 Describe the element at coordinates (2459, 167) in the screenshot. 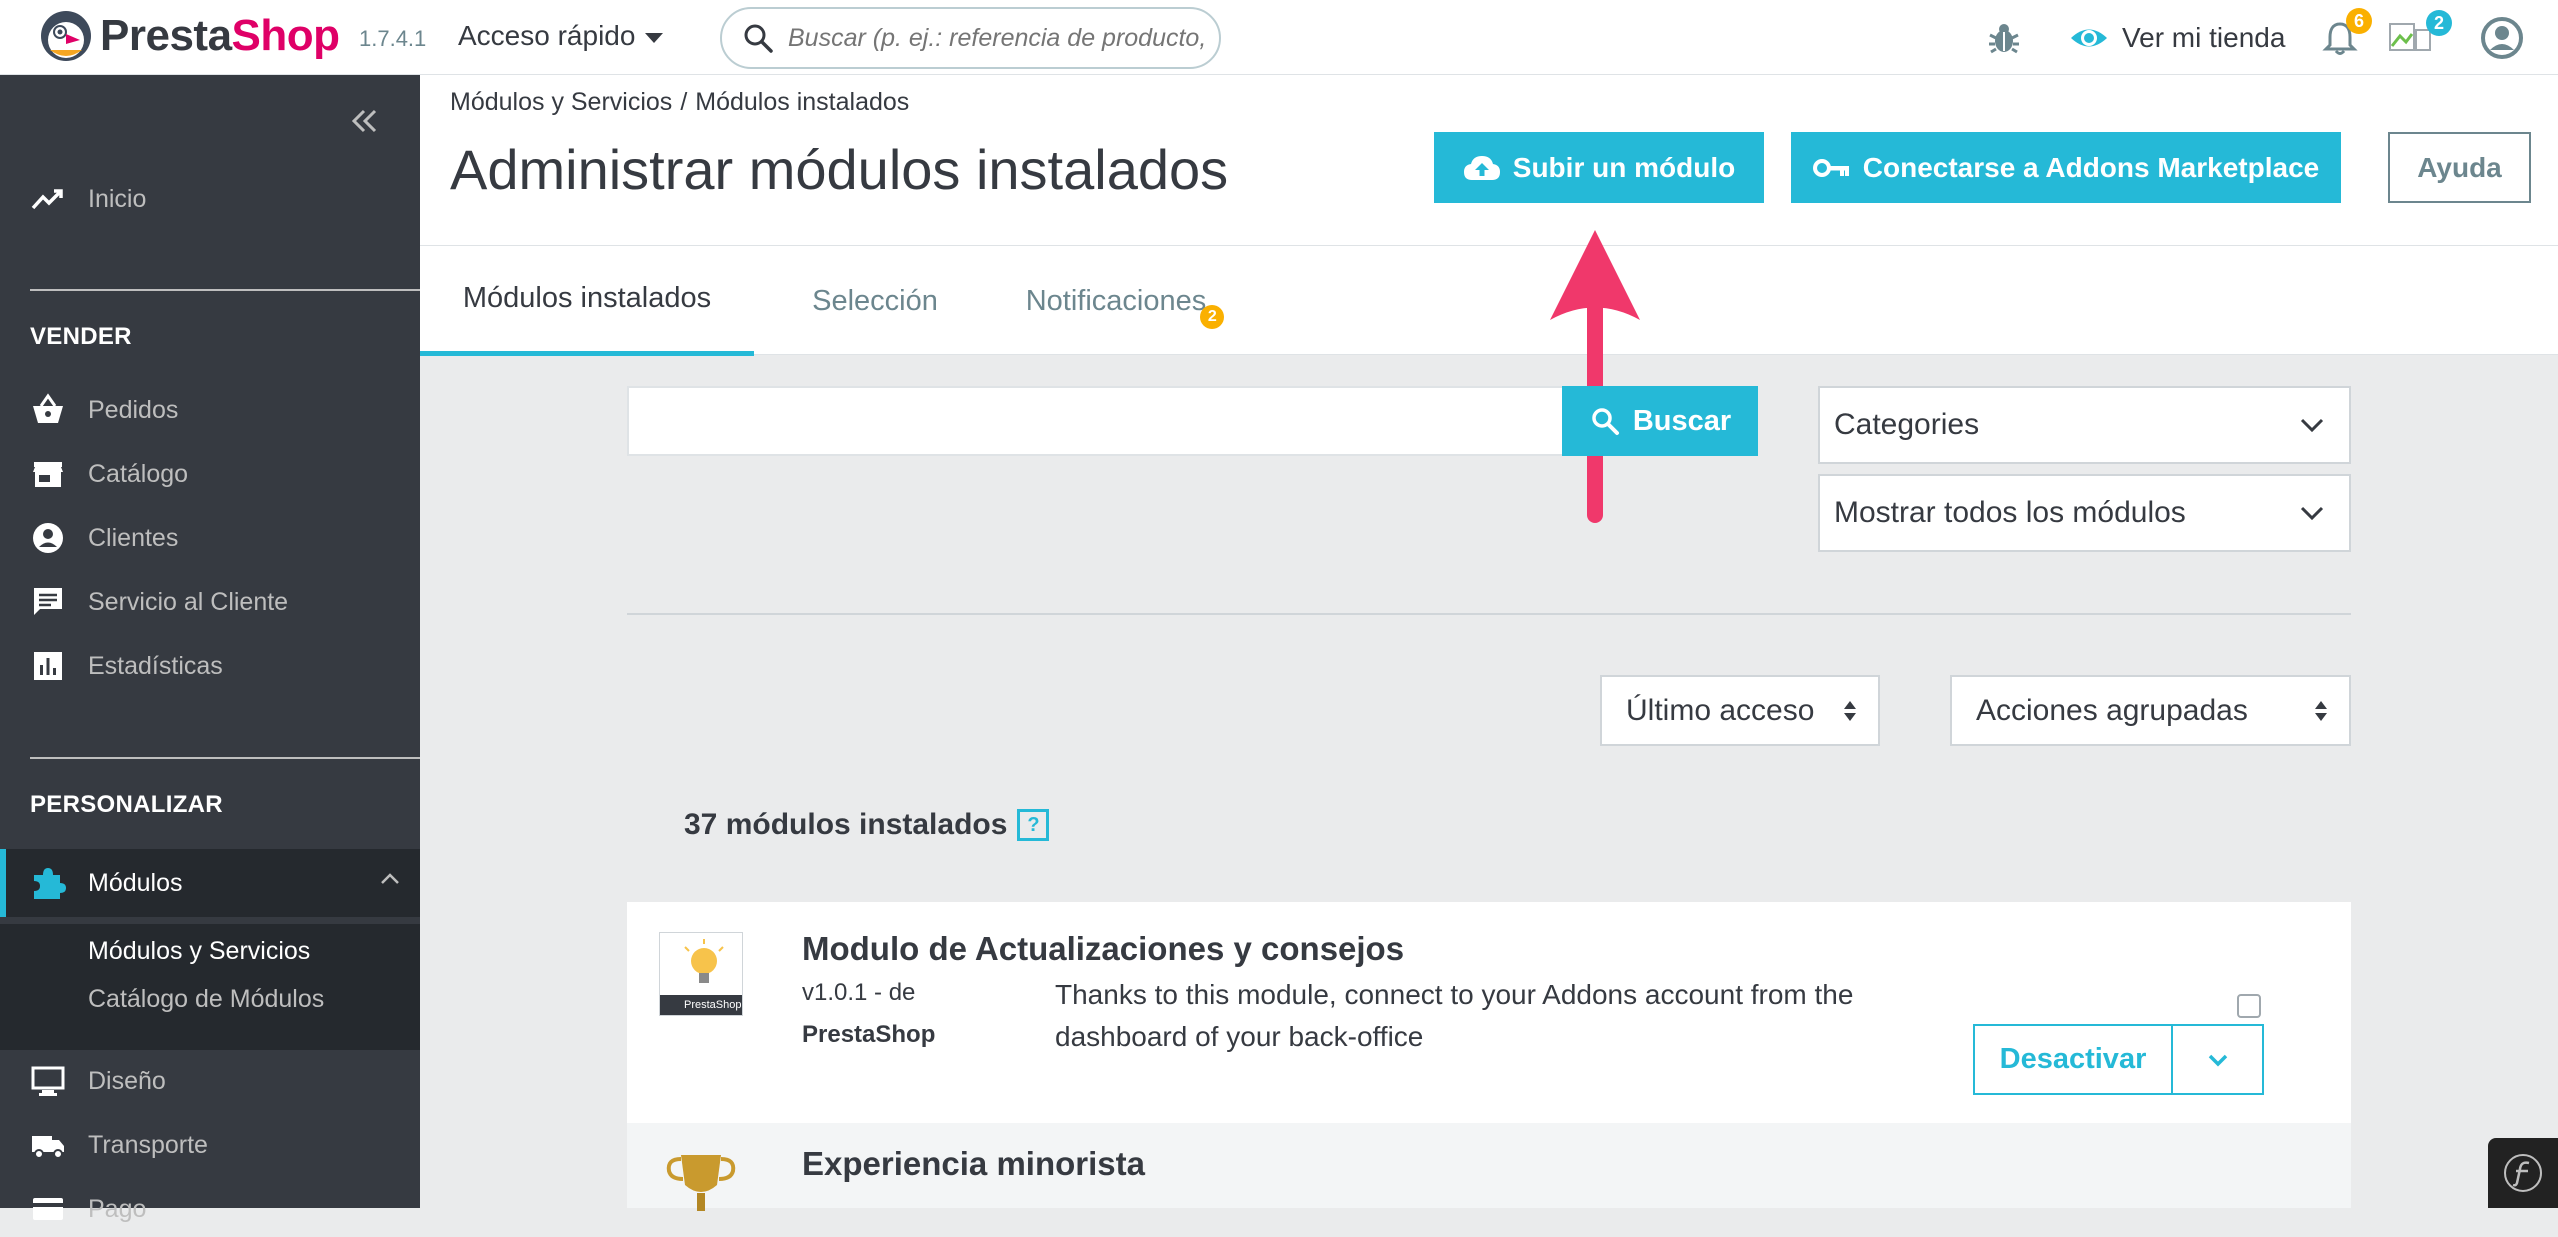

I see `help-button: Ayuda` at that location.